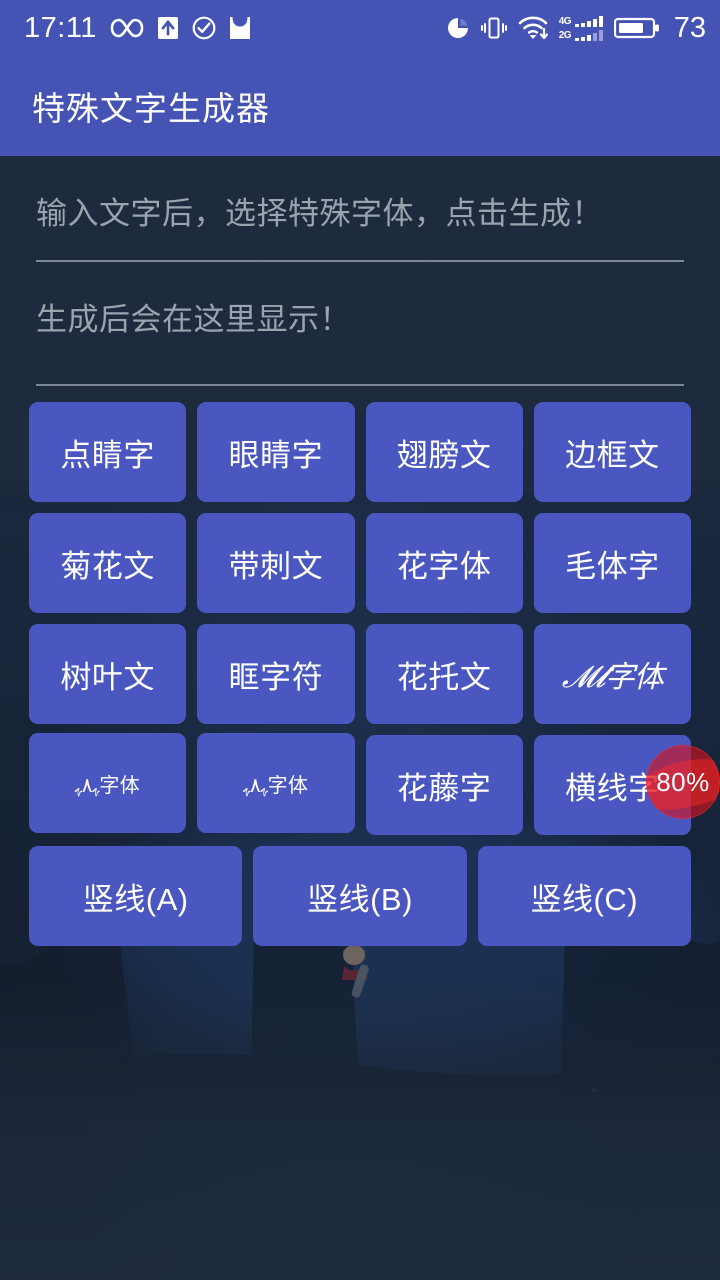 The height and width of the screenshot is (1280, 720). What do you see at coordinates (136, 896) in the screenshot?
I see `font-button-shuxian-a: 竖线(A)` at bounding box center [136, 896].